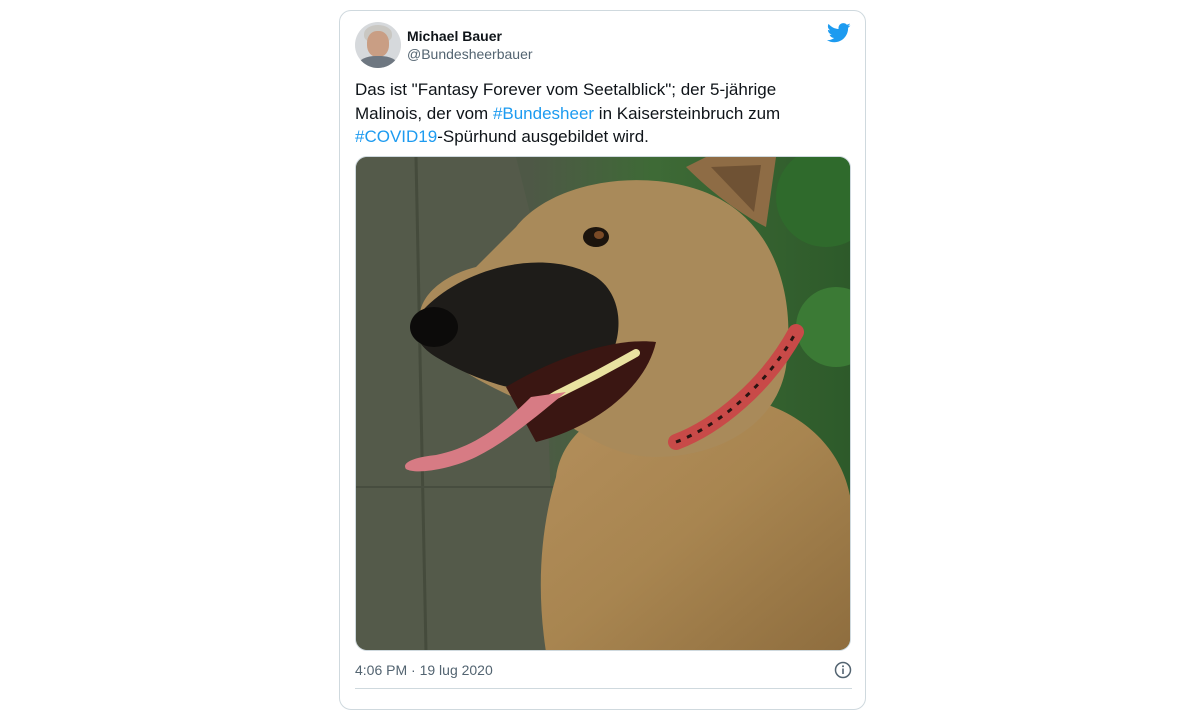  What do you see at coordinates (470, 36) in the screenshot?
I see `author-display-name: Michael Bauer` at bounding box center [470, 36].